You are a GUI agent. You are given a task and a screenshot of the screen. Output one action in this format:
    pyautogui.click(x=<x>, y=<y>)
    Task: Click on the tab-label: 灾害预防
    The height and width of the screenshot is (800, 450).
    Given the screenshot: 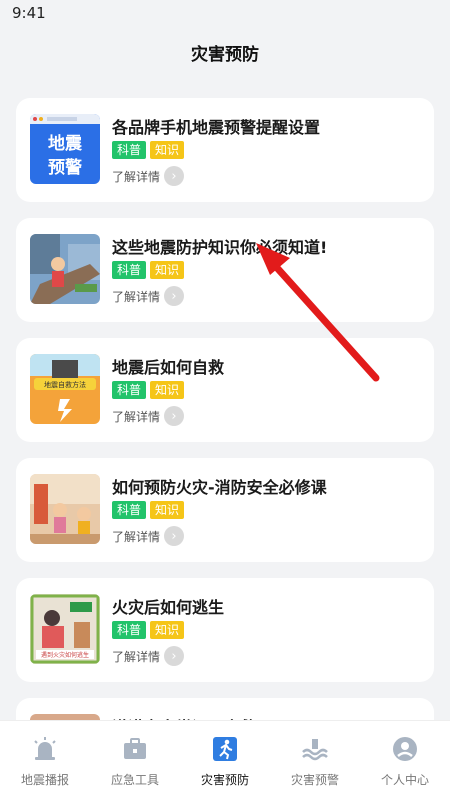 What is the action you would take?
    pyautogui.click(x=224, y=780)
    